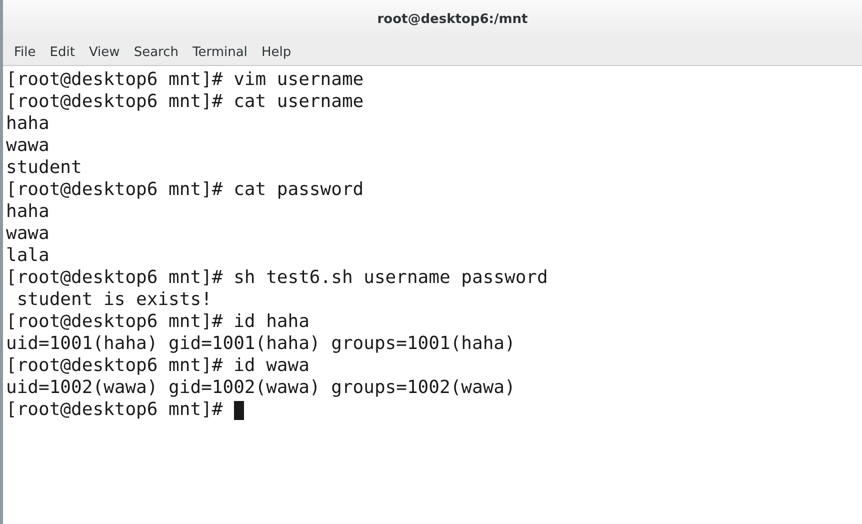 This screenshot has height=524, width=862. What do you see at coordinates (104, 52) in the screenshot?
I see `menu-item: View` at bounding box center [104, 52].